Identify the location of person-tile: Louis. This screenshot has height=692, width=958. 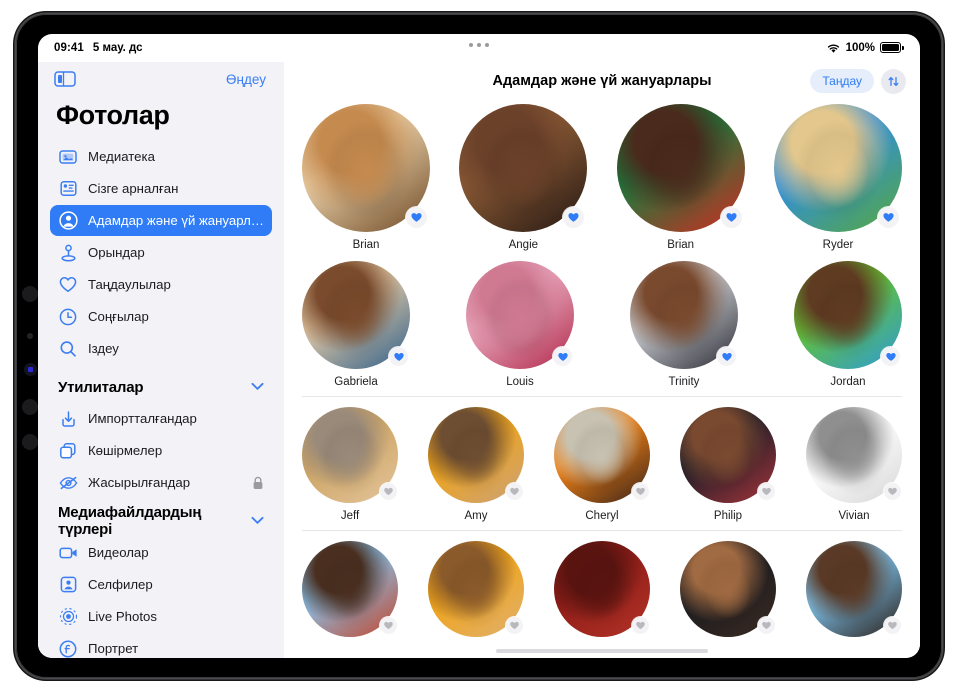
(520, 324).